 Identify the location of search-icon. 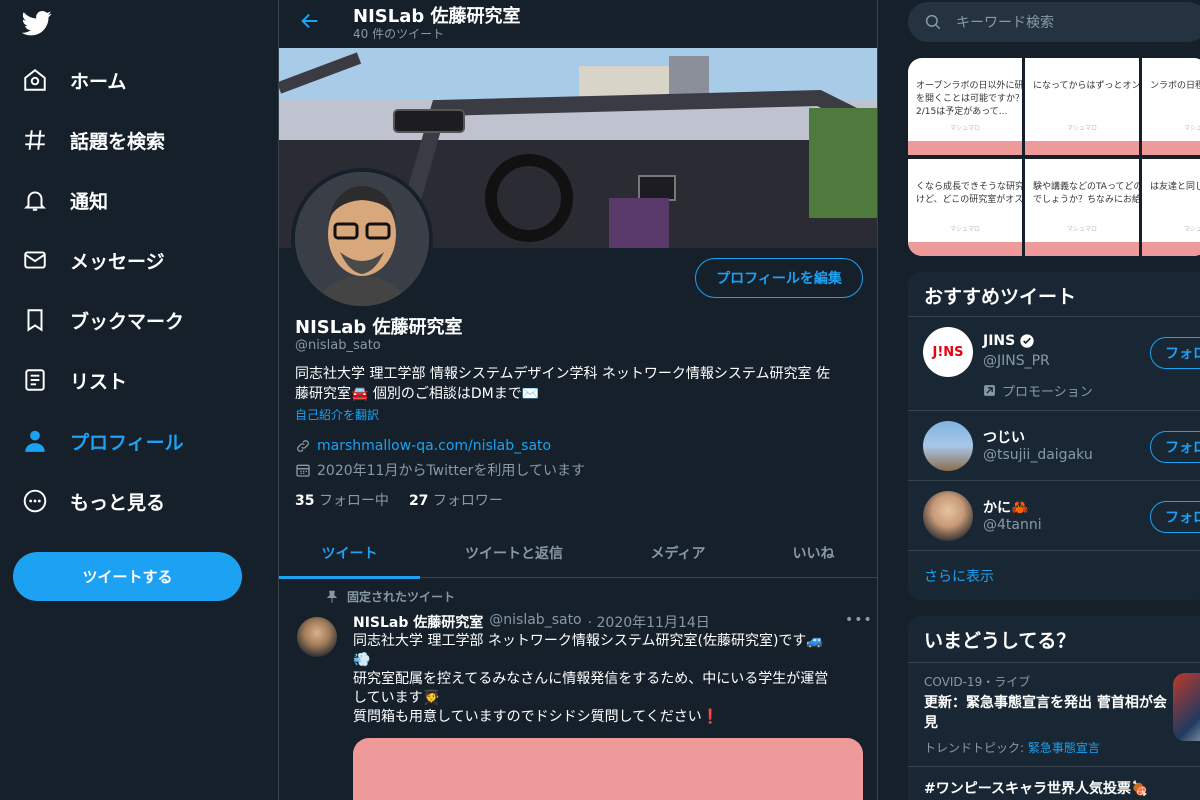
(933, 22).